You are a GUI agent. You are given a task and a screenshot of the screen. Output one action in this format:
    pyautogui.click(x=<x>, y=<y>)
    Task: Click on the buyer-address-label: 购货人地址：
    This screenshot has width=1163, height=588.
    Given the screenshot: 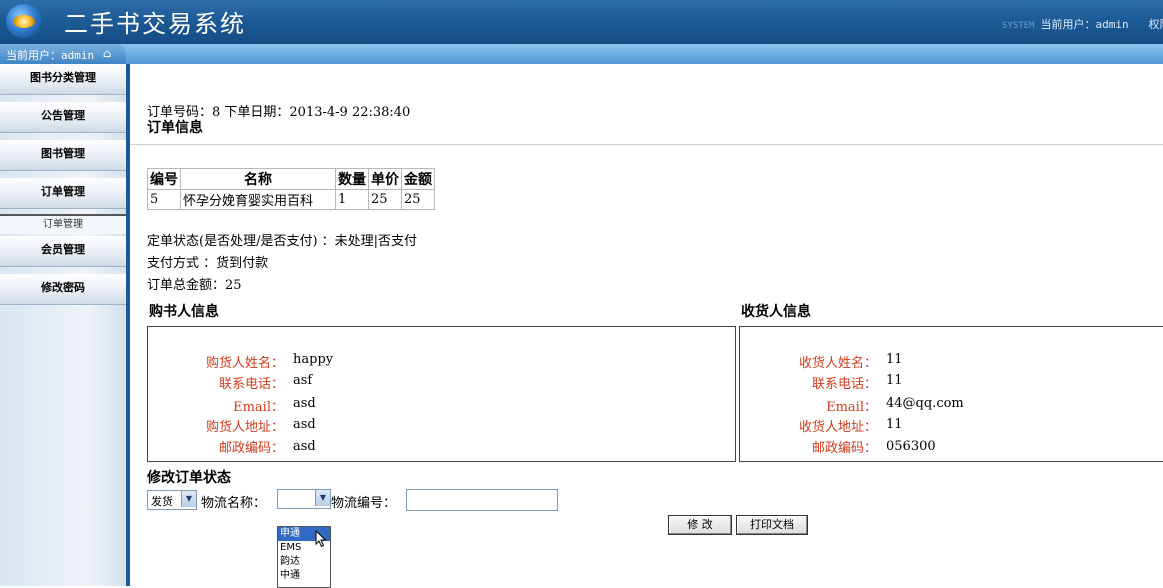 What is the action you would take?
    pyautogui.click(x=244, y=427)
    